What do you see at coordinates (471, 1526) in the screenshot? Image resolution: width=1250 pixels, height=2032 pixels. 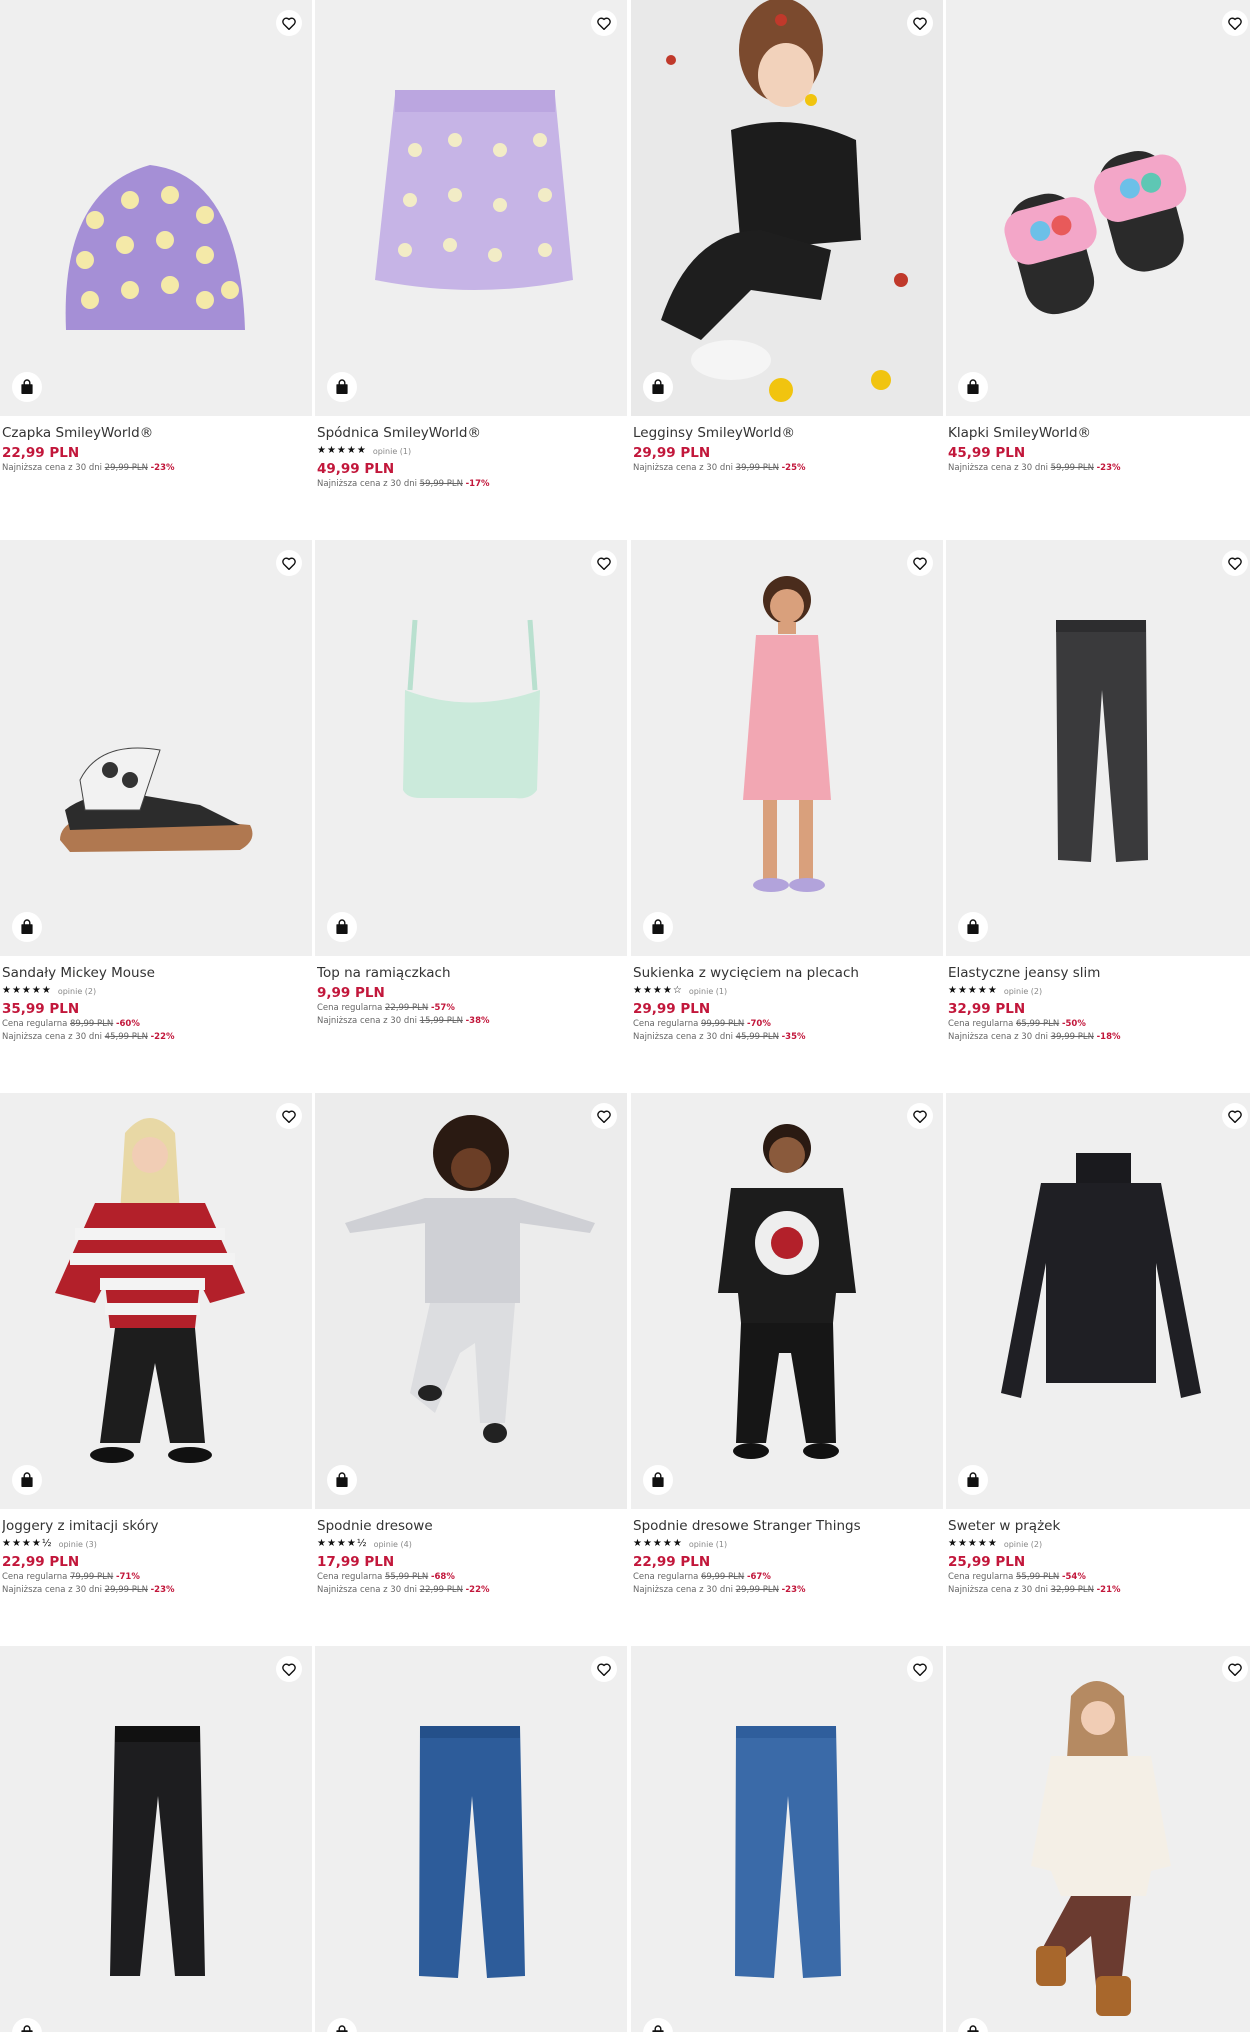 I see `product-name: Spodnie dresowe` at bounding box center [471, 1526].